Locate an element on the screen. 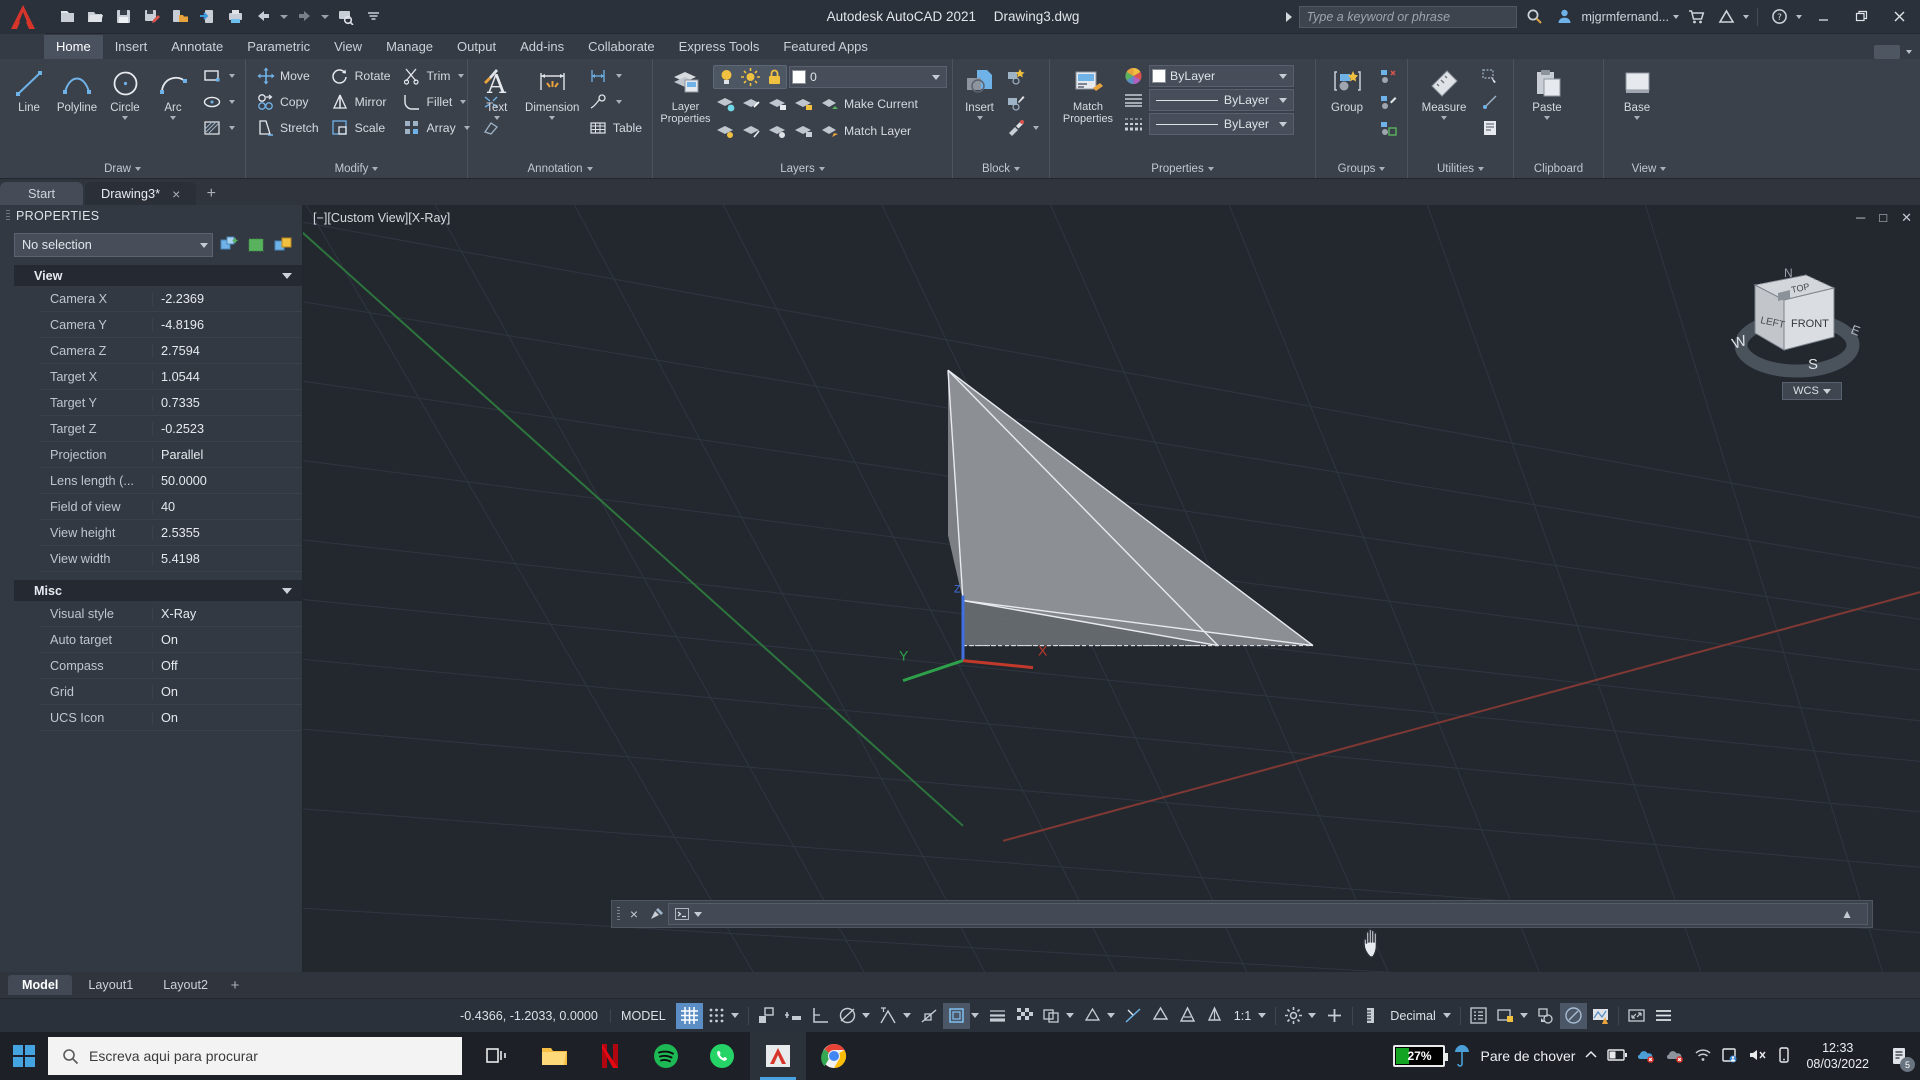  search-expand-arrow-icon is located at coordinates (1289, 17).